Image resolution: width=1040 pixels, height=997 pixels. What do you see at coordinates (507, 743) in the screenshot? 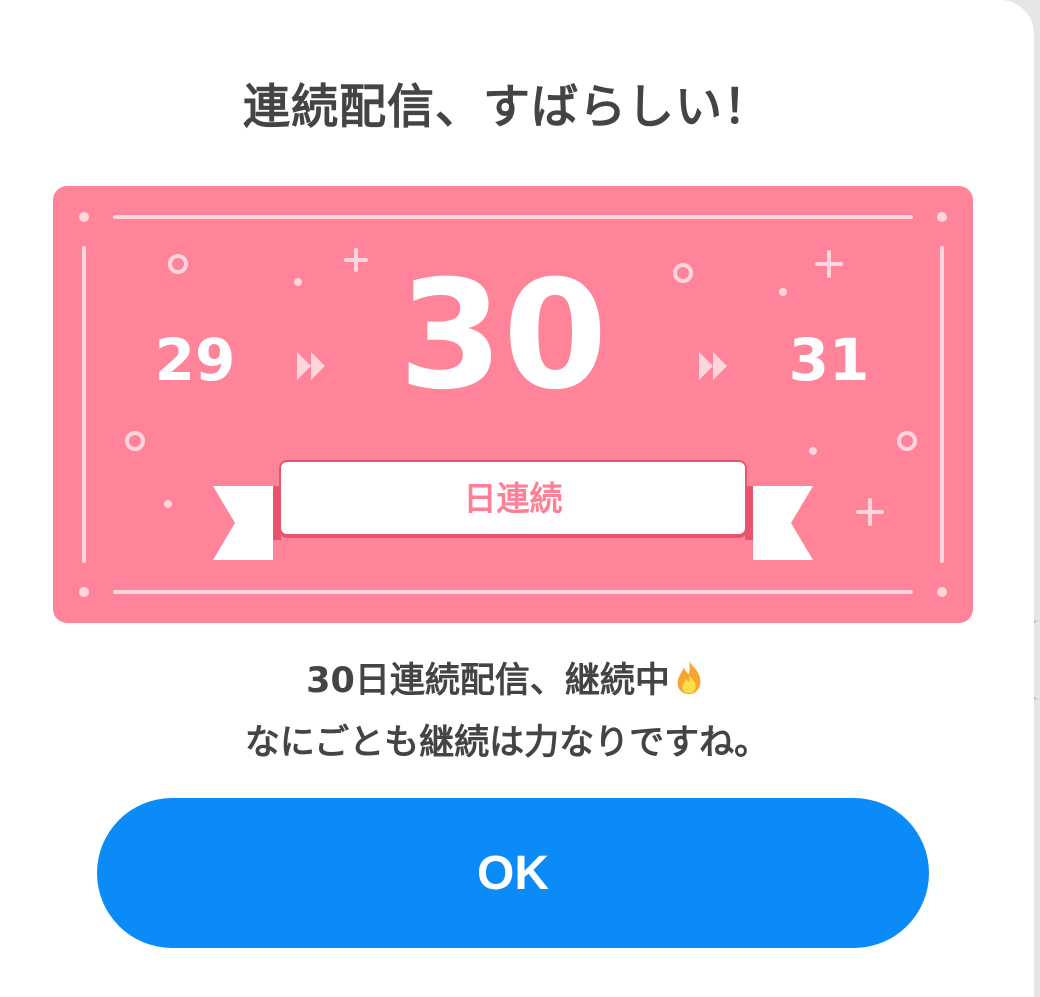
I see `message-line-2: なにごとも継続は力なりですね。` at bounding box center [507, 743].